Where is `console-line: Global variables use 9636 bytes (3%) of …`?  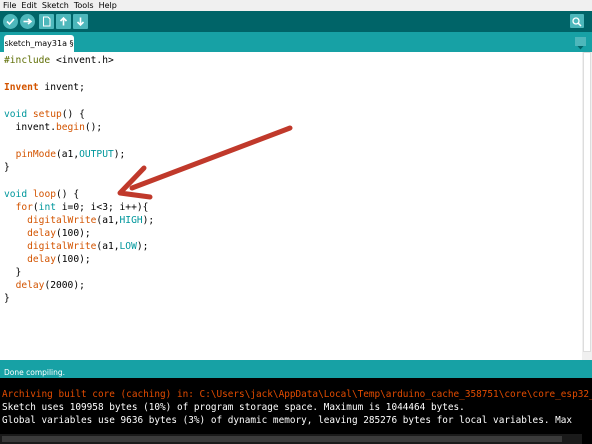
console-line: Global variables use 9636 bytes (3%) of … is located at coordinates (287, 420).